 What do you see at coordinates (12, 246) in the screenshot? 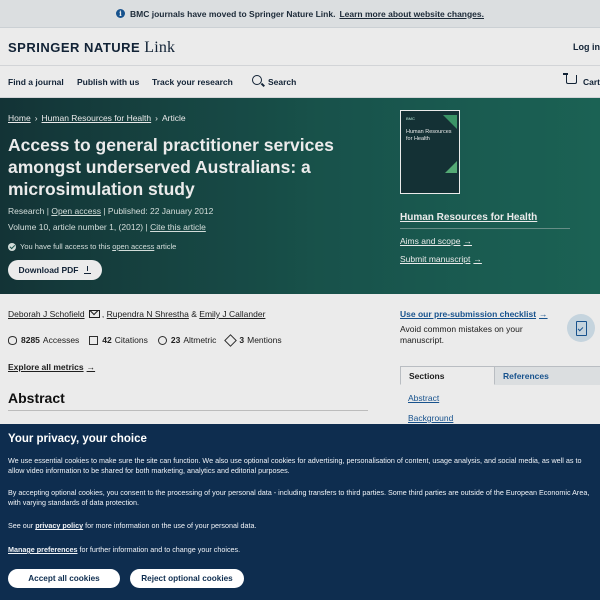
I see `check-icon` at bounding box center [12, 246].